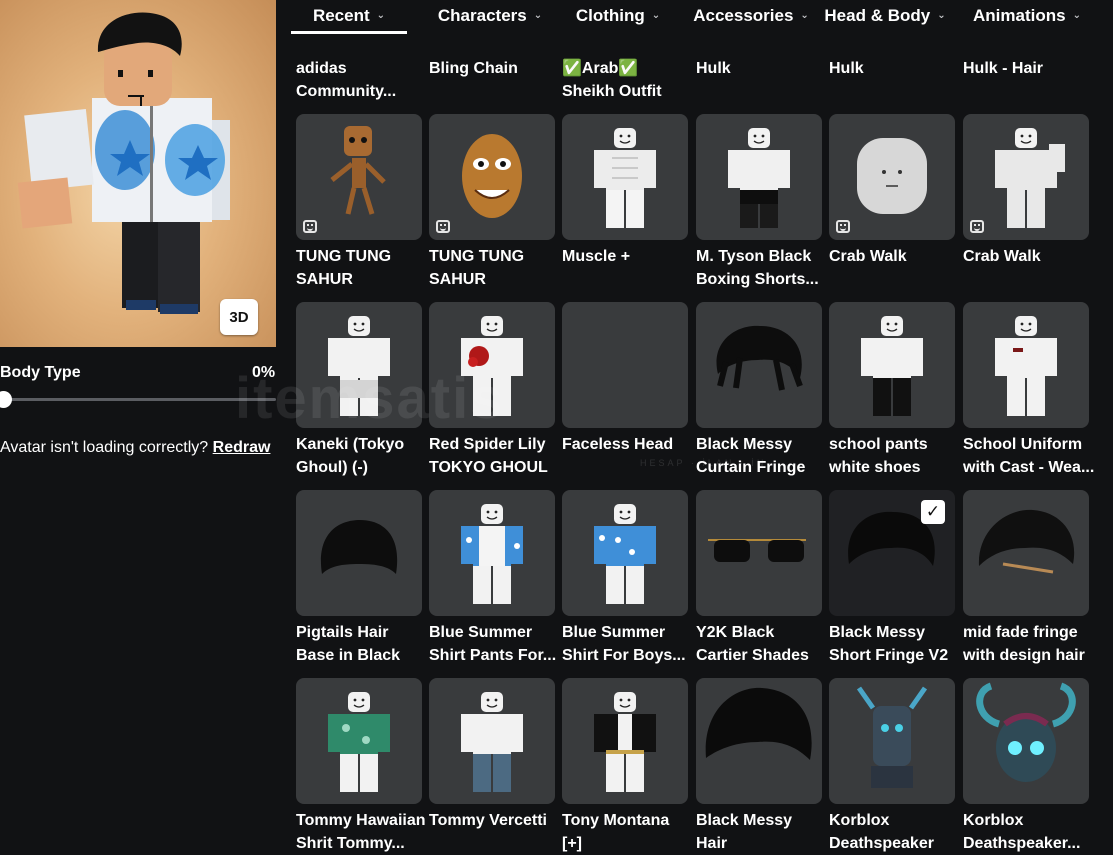 The width and height of the screenshot is (1113, 855). Describe the element at coordinates (878, 444) in the screenshot. I see `item-name-line: school pants` at that location.